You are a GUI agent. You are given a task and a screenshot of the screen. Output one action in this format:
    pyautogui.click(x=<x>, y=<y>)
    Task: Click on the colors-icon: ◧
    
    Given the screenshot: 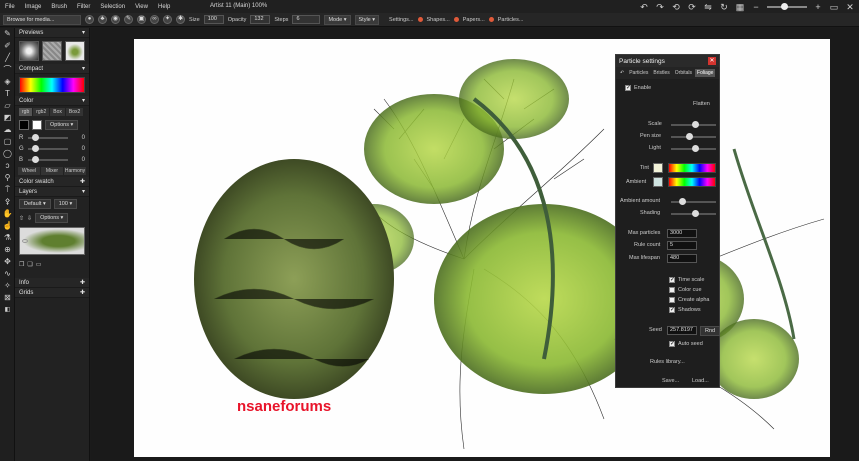 What is the action you would take?
    pyautogui.click(x=7, y=310)
    